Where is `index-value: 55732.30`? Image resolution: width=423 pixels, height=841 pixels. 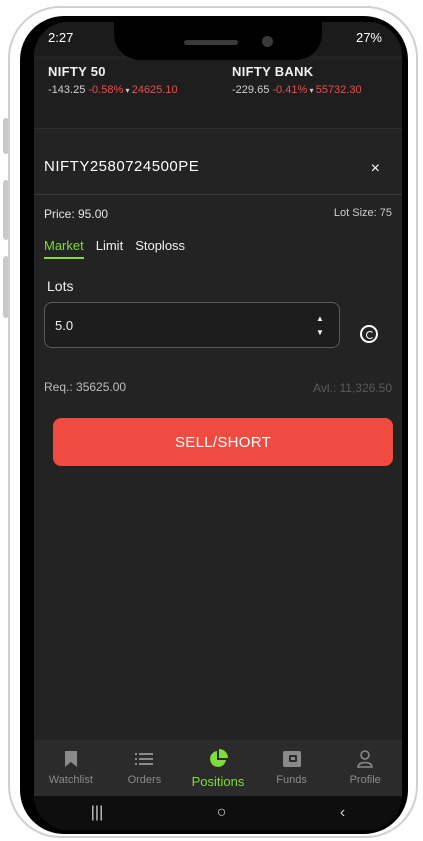 index-value: 55732.30 is located at coordinates (338, 90).